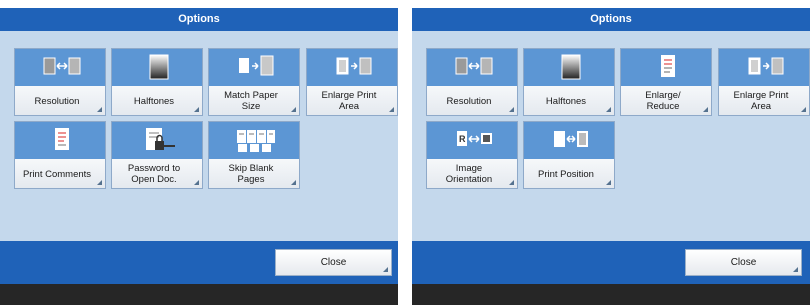 The image size is (810, 305). I want to click on tile-label: Image Orientation, so click(469, 174).